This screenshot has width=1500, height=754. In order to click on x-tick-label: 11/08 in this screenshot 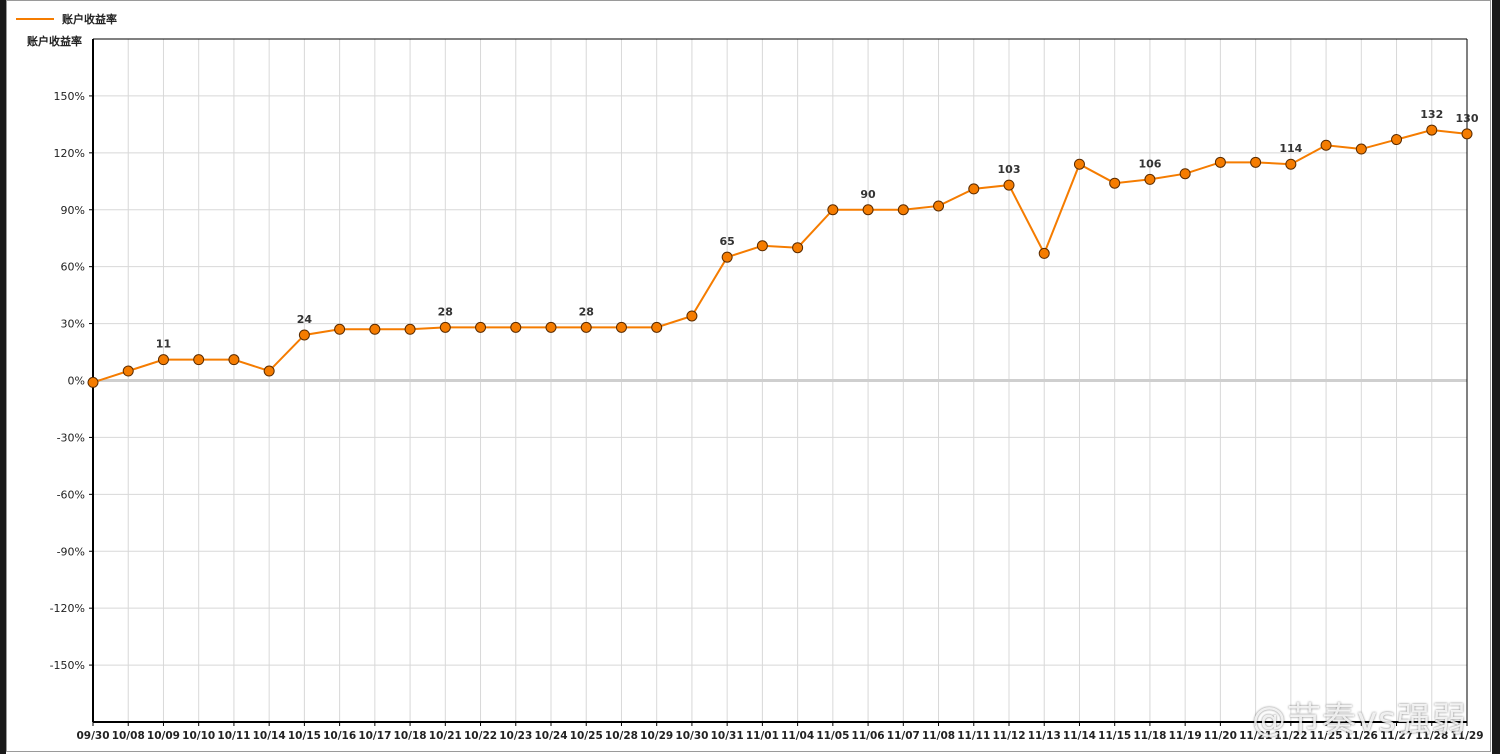, I will do `click(938, 736)`.